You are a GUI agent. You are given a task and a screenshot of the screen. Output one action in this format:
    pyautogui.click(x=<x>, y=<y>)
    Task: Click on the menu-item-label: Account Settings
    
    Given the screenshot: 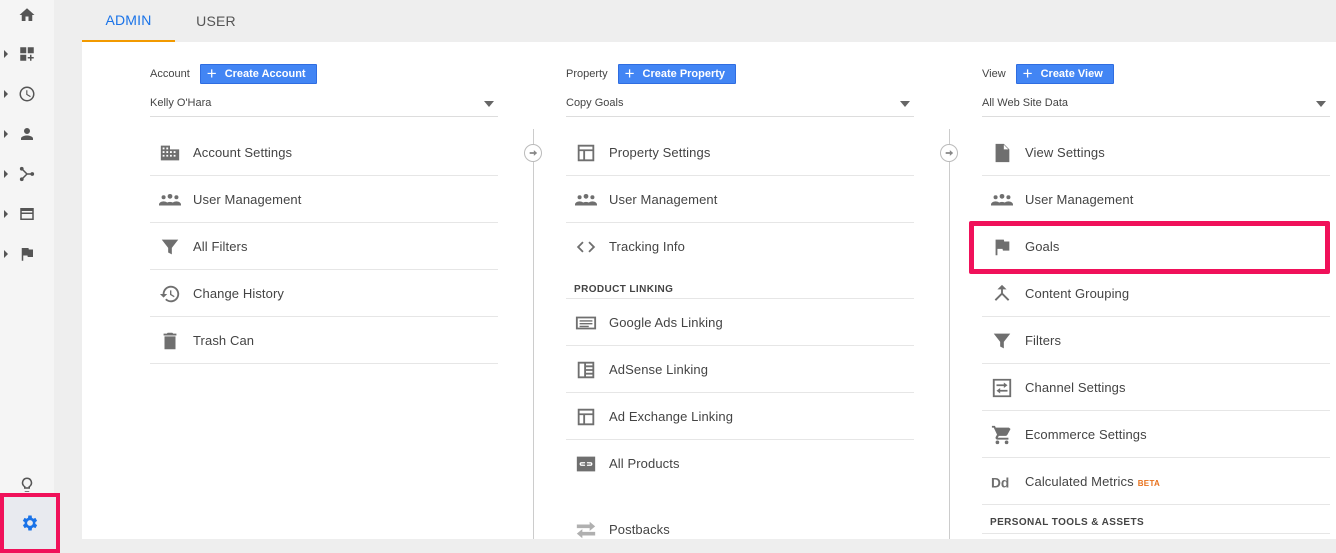 What is the action you would take?
    pyautogui.click(x=243, y=152)
    